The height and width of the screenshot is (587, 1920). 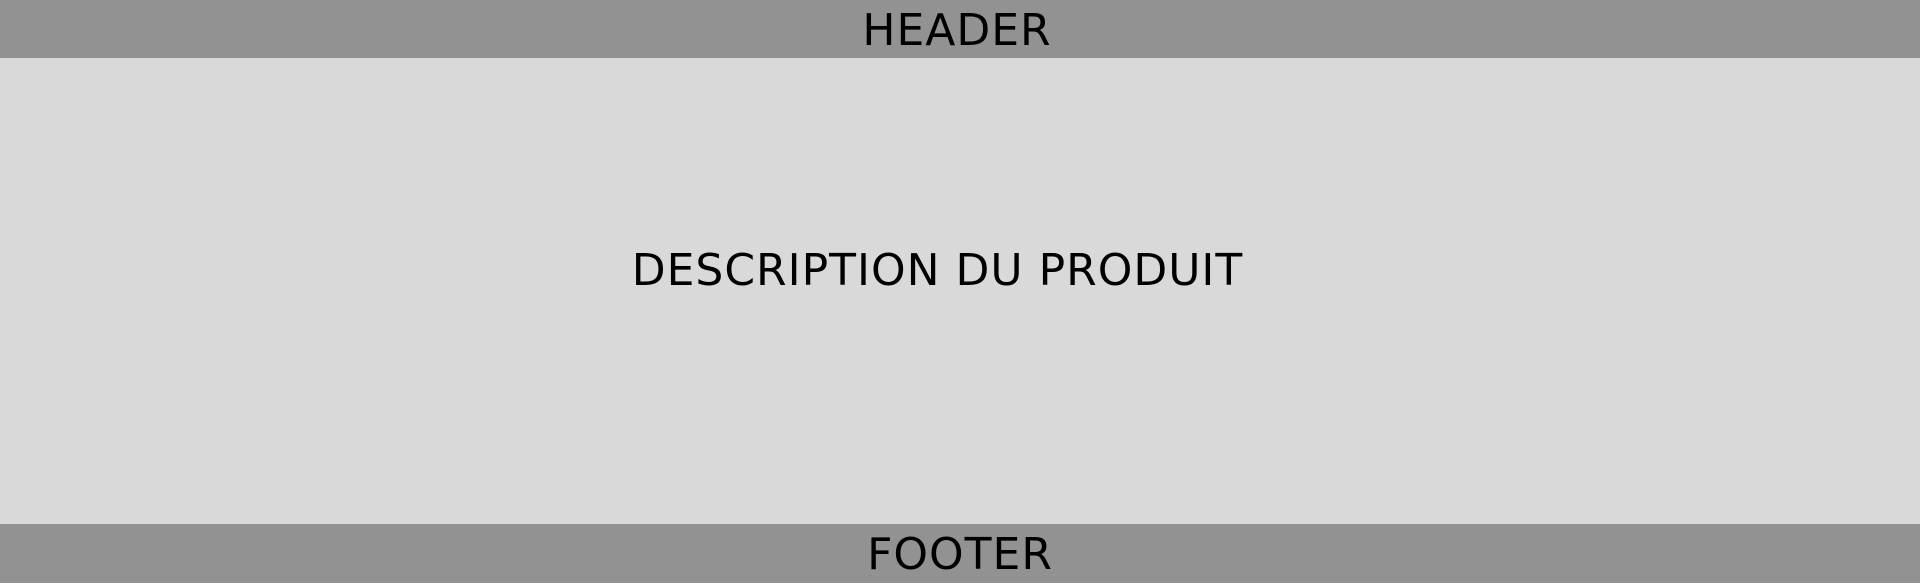 I want to click on product-description-title: DESCRIPTION DU PRODUIT, so click(x=937, y=270).